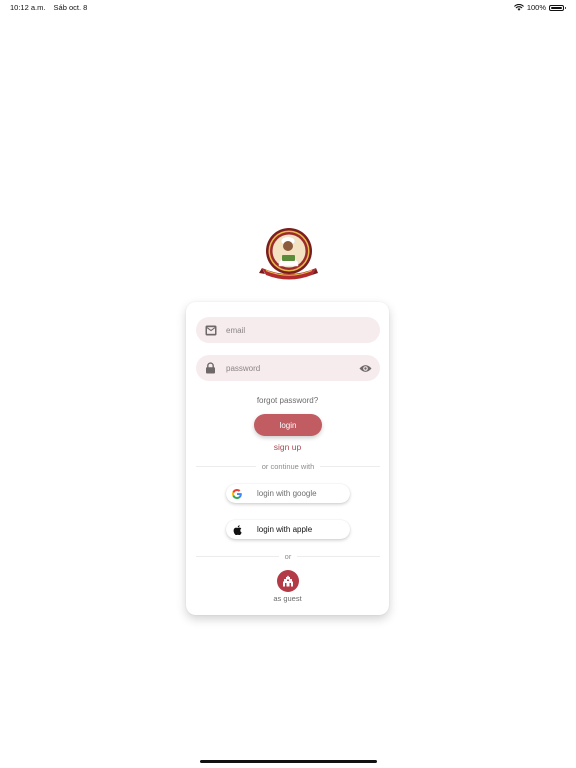  What do you see at coordinates (299, 330) in the screenshot?
I see `email-input` at bounding box center [299, 330].